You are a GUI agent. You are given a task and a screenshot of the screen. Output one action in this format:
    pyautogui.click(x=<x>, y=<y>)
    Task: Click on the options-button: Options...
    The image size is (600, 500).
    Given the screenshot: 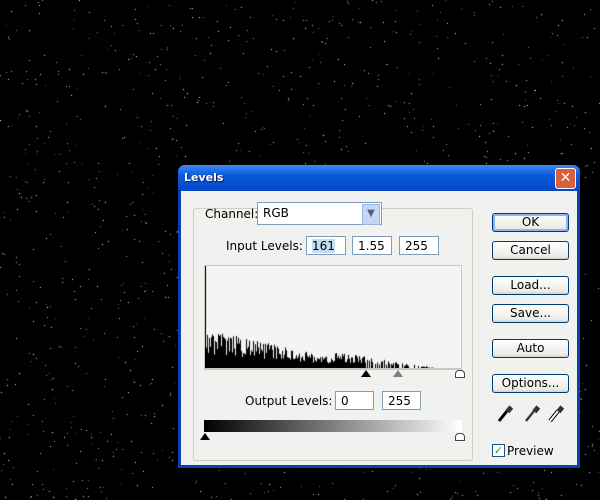 What is the action you would take?
    pyautogui.click(x=530, y=383)
    